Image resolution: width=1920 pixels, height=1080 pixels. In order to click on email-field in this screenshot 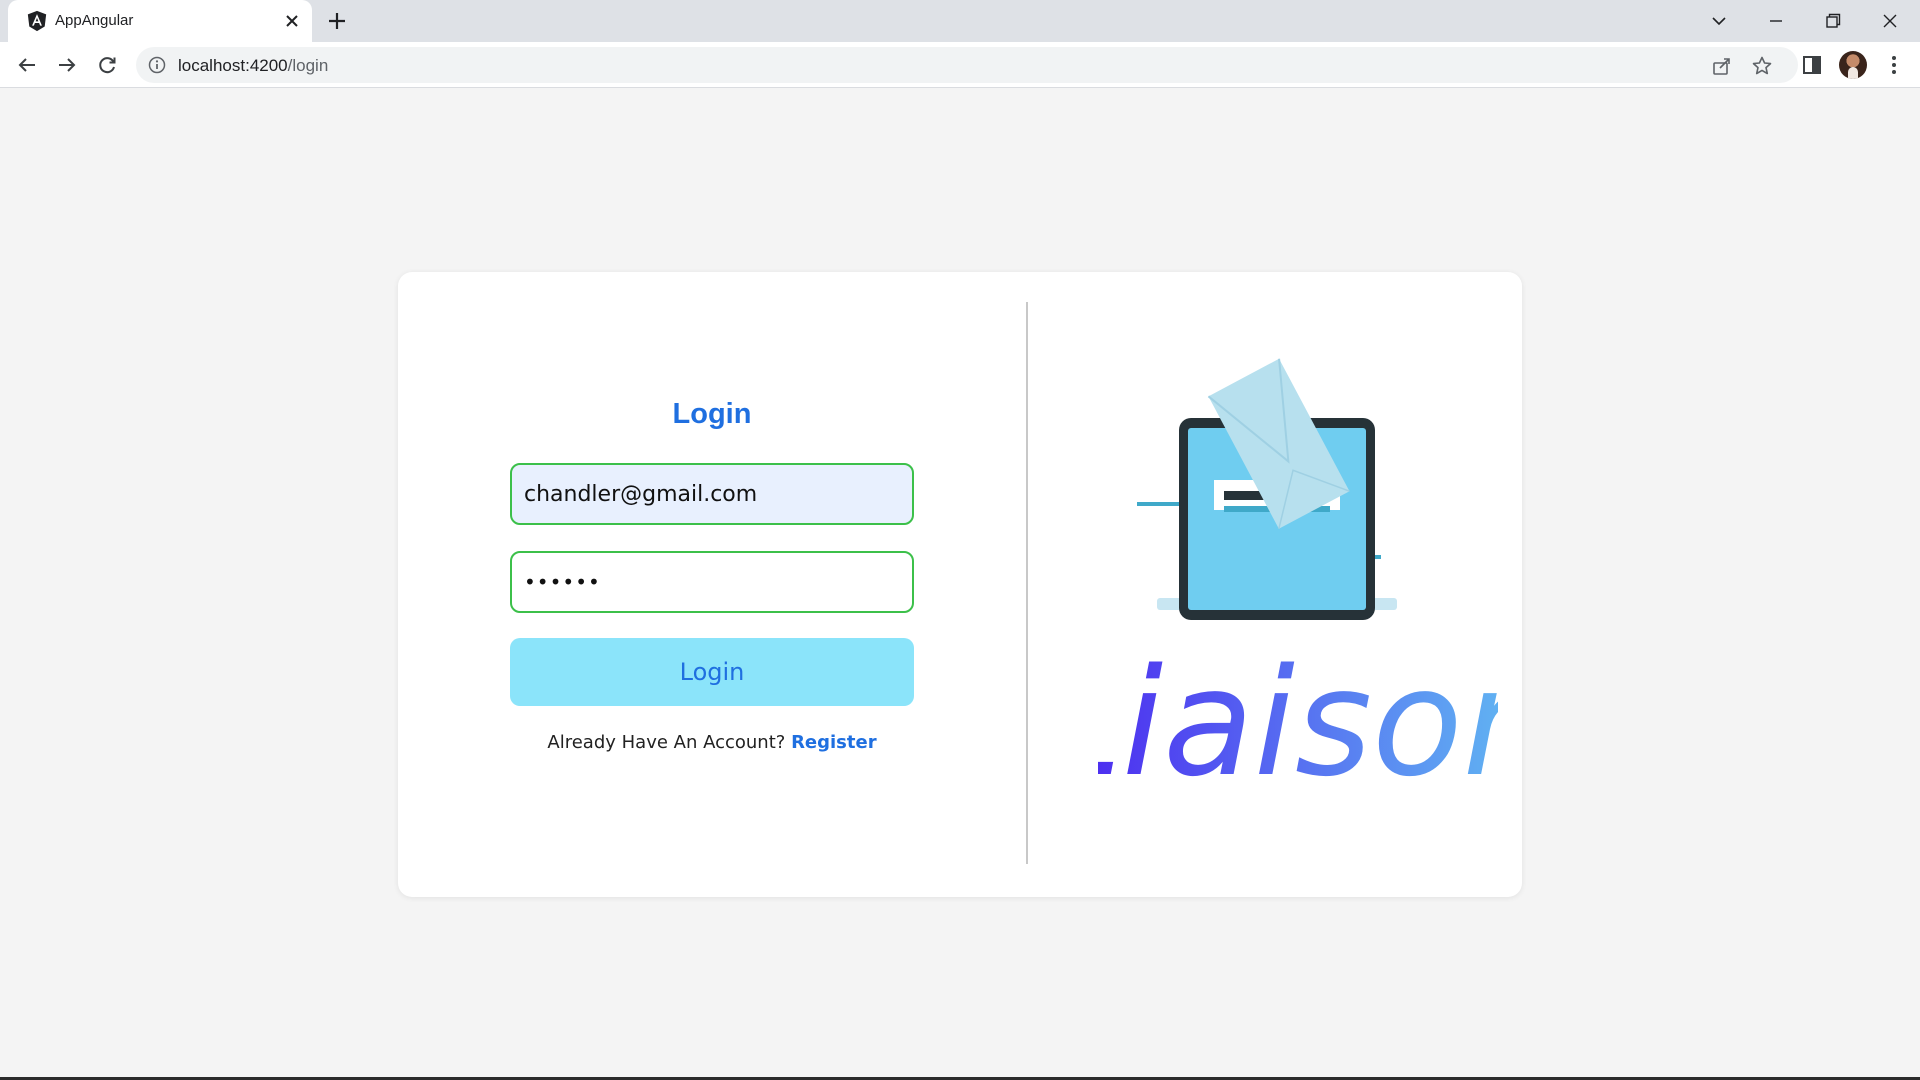, I will do `click(712, 494)`.